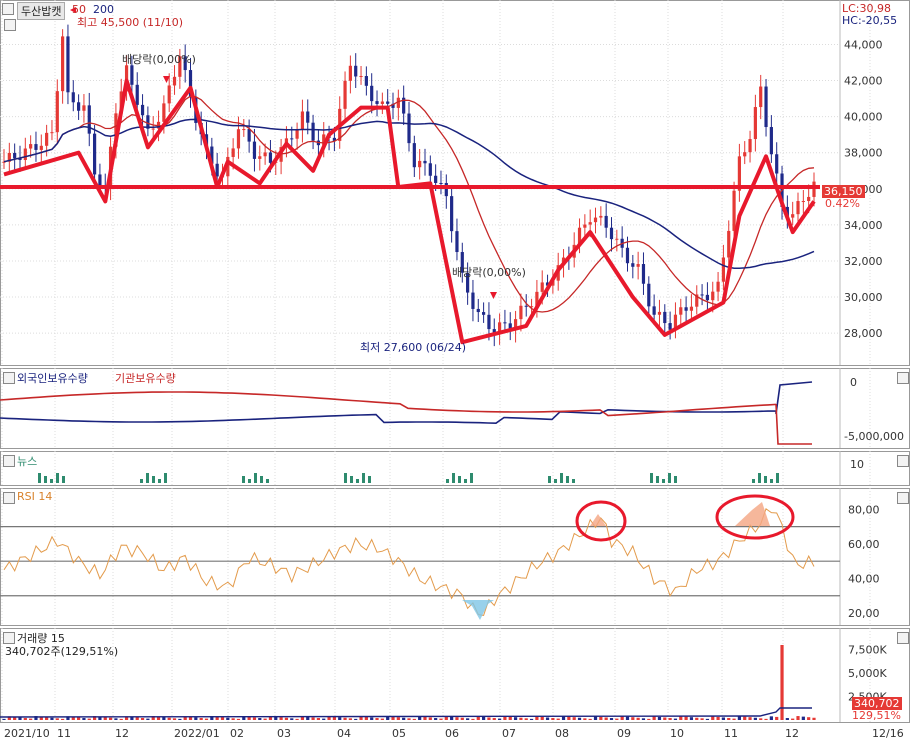  I want to click on dividend-label-1: 배당락(0,00%), so click(159, 59).